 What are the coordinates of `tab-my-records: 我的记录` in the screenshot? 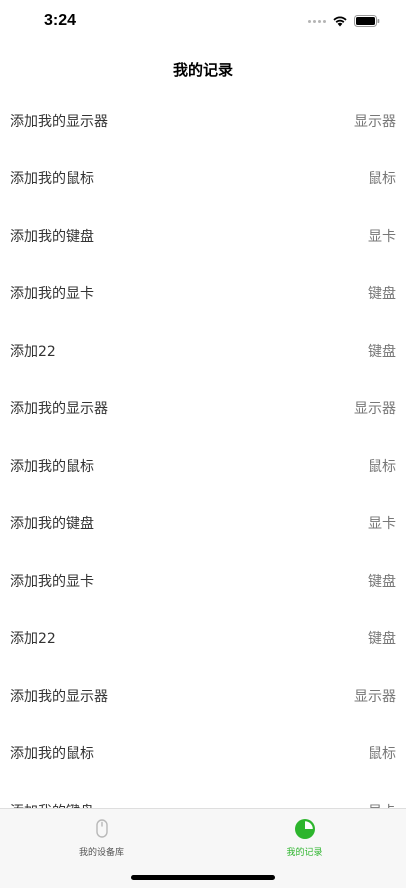 It's located at (304, 837).